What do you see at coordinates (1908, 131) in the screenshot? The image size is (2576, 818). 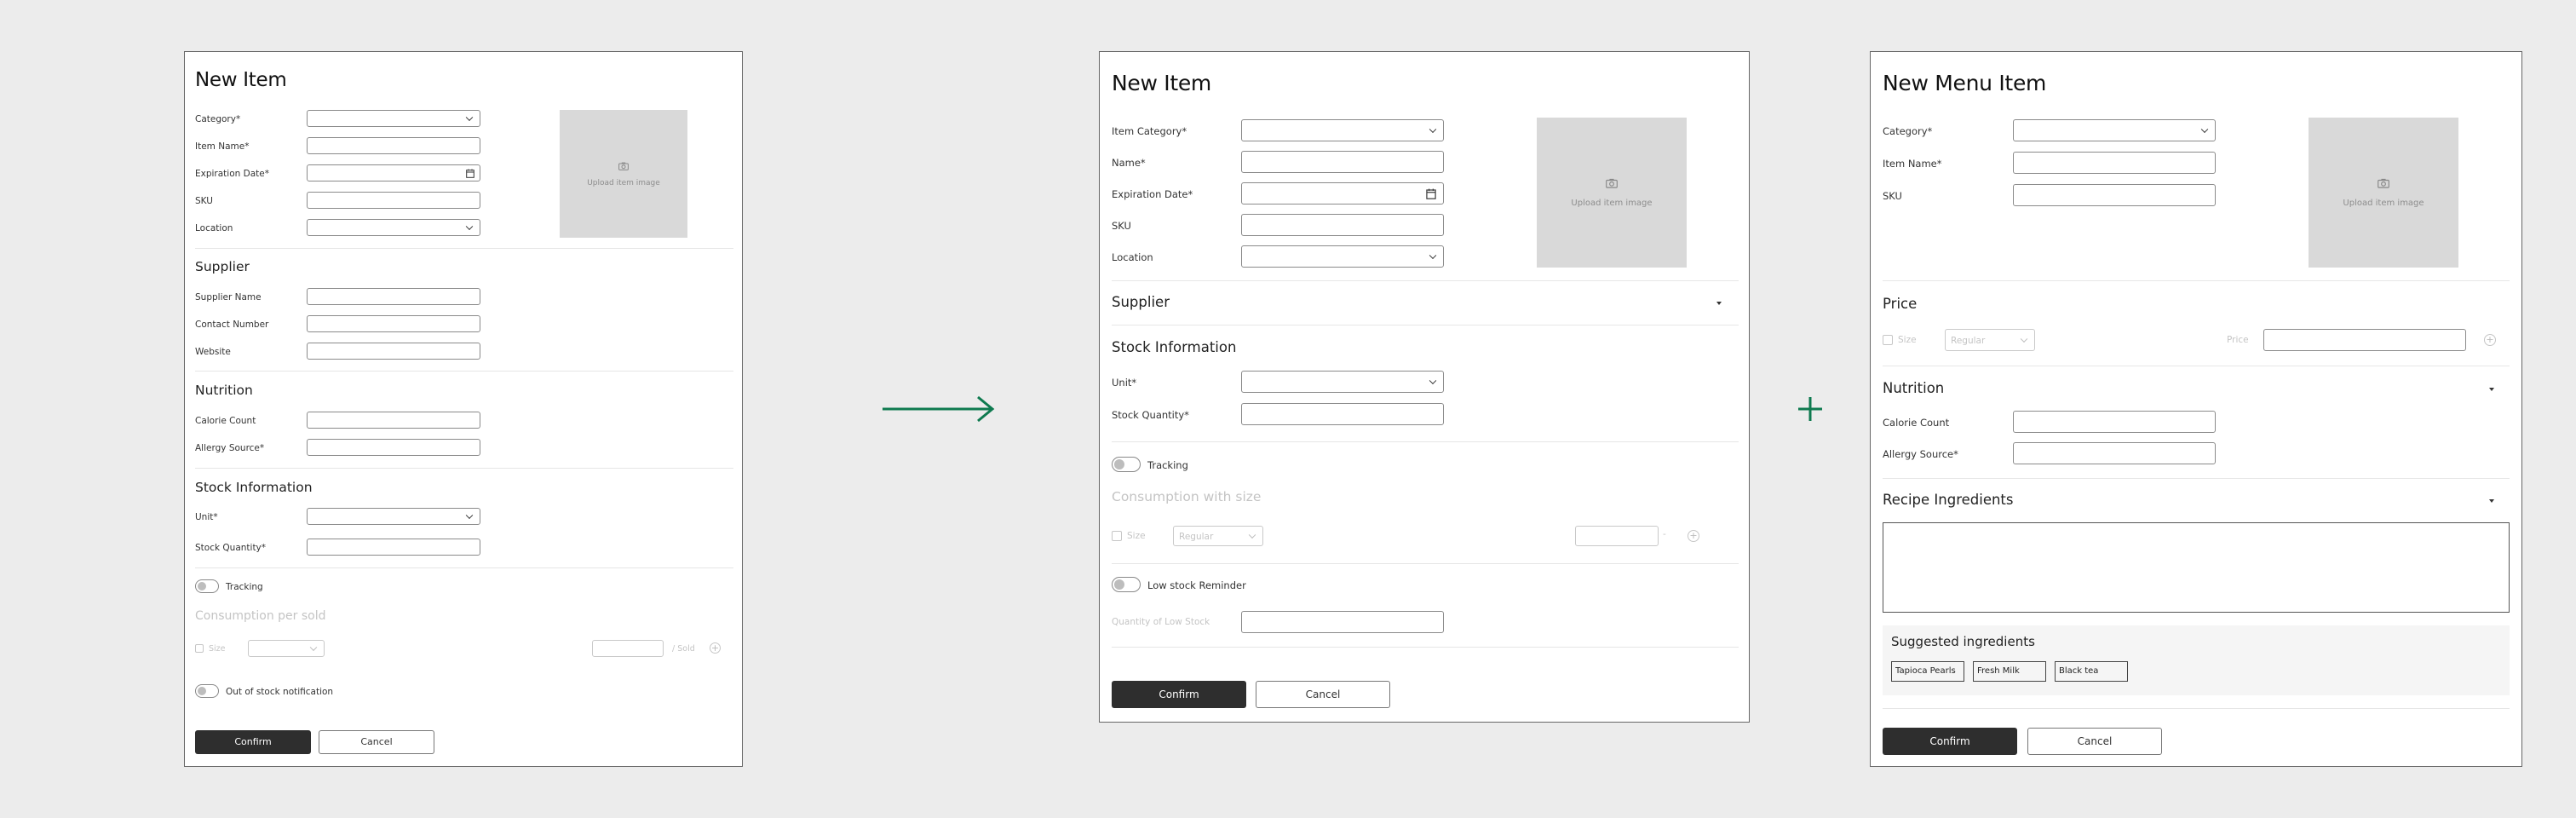 I see `category-label: Category*` at bounding box center [1908, 131].